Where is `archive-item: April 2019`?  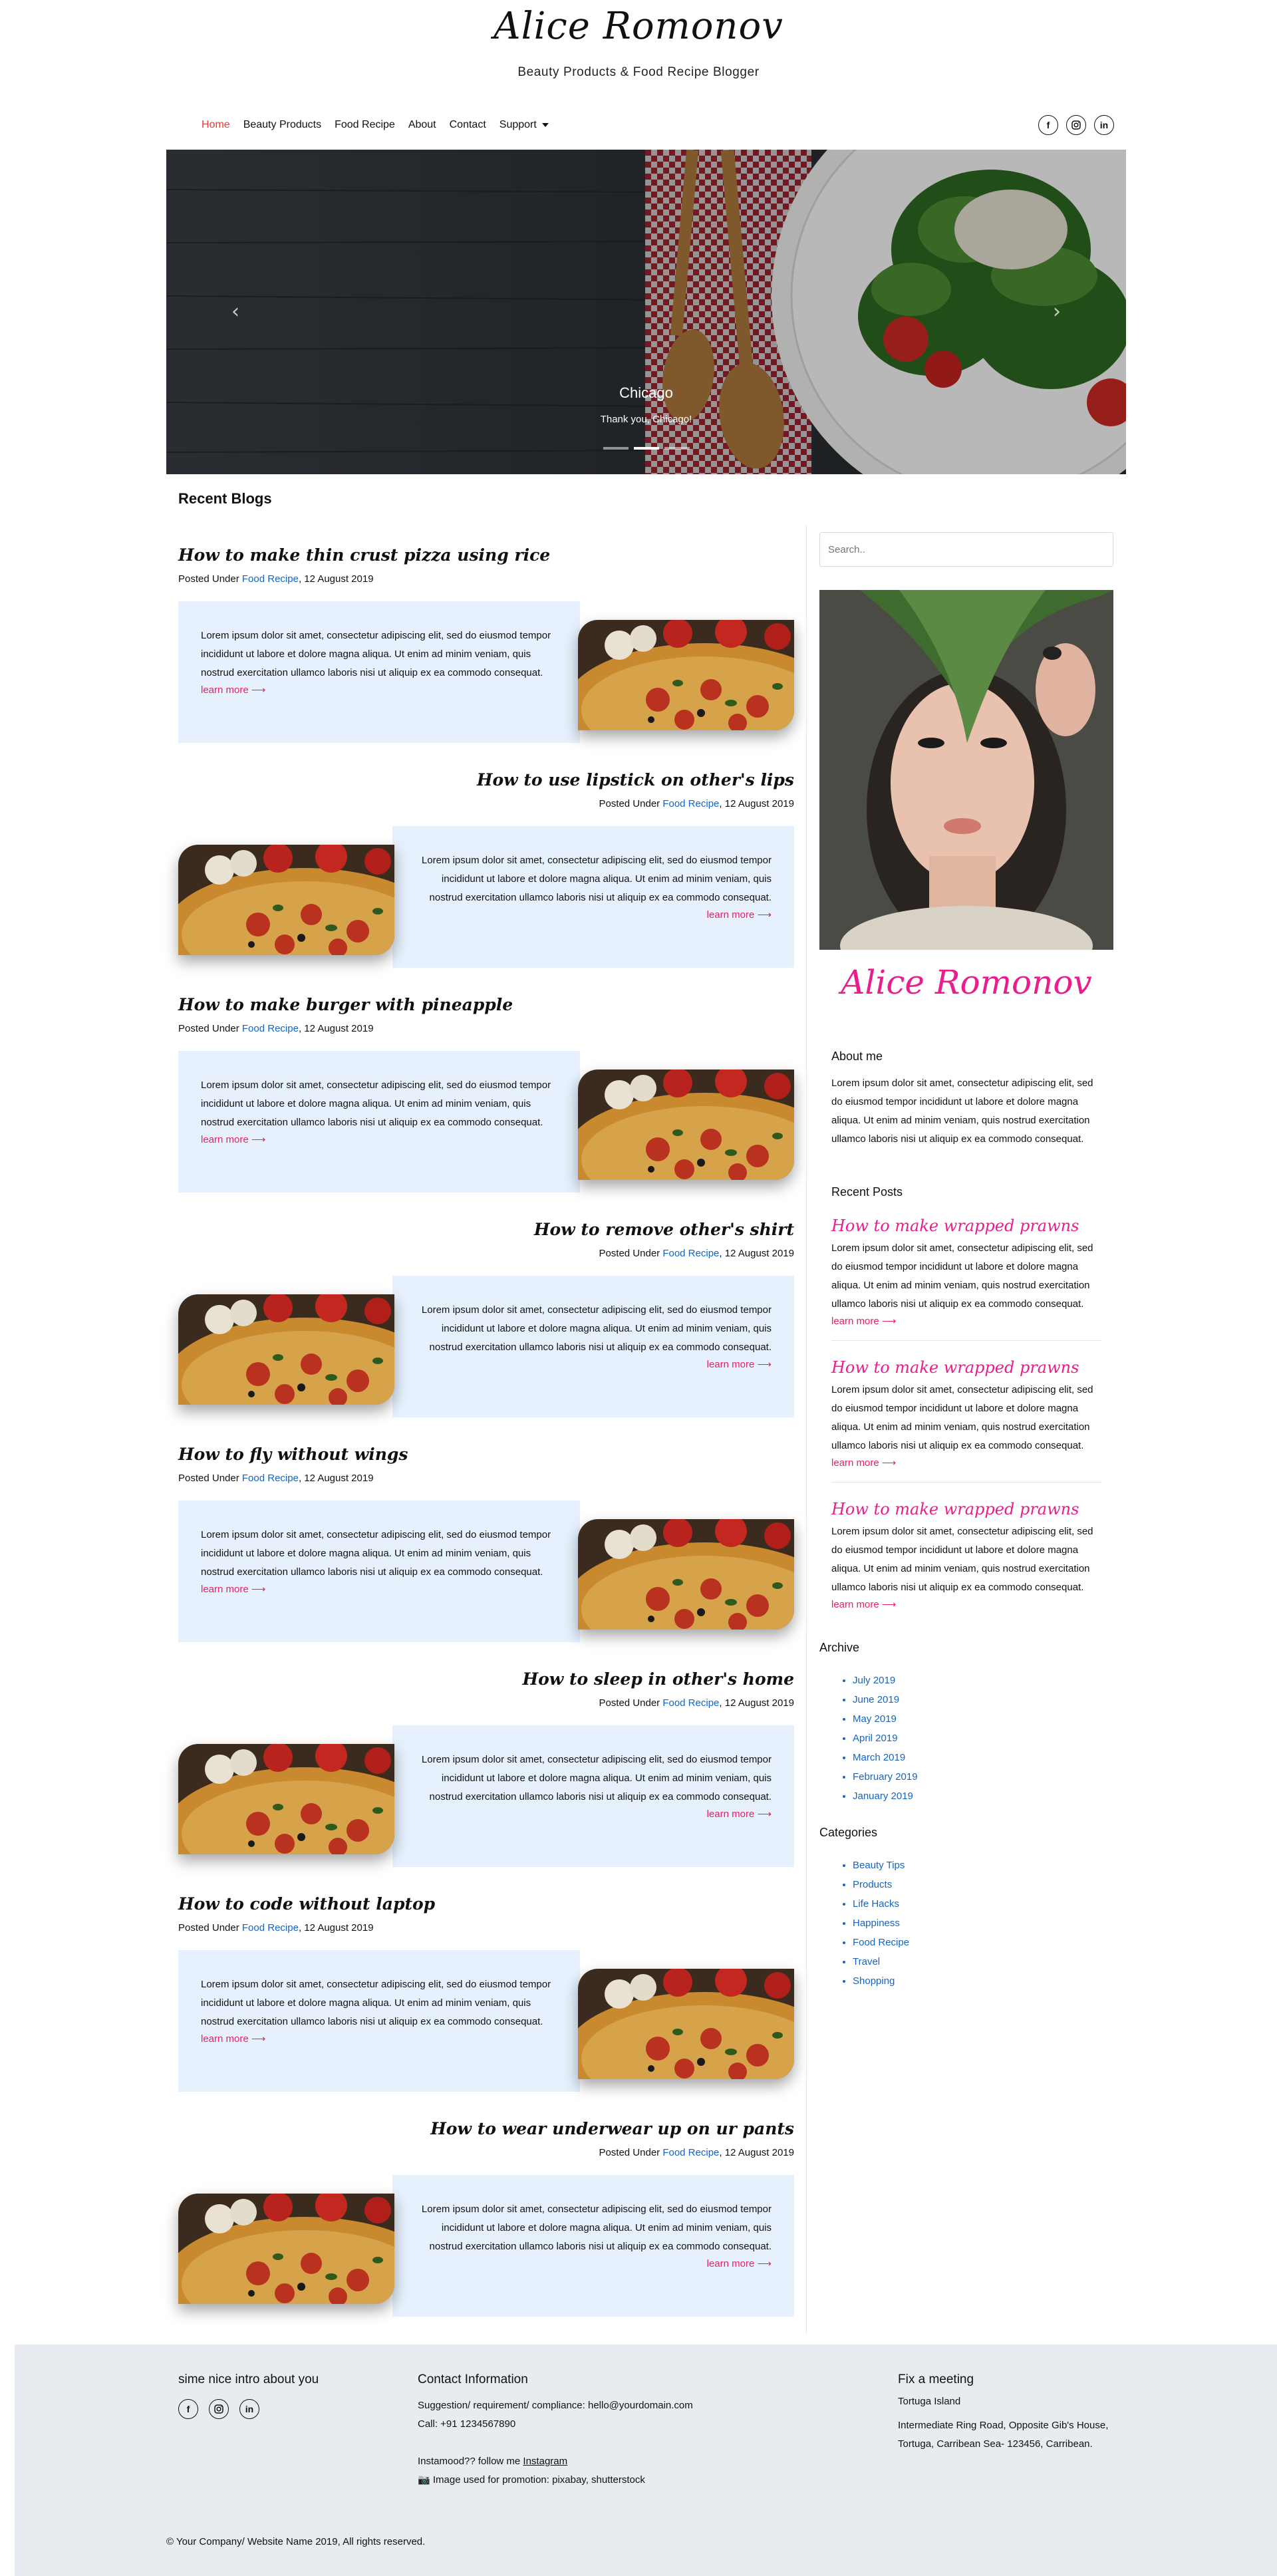
archive-item: April 2019 is located at coordinates (977, 1738).